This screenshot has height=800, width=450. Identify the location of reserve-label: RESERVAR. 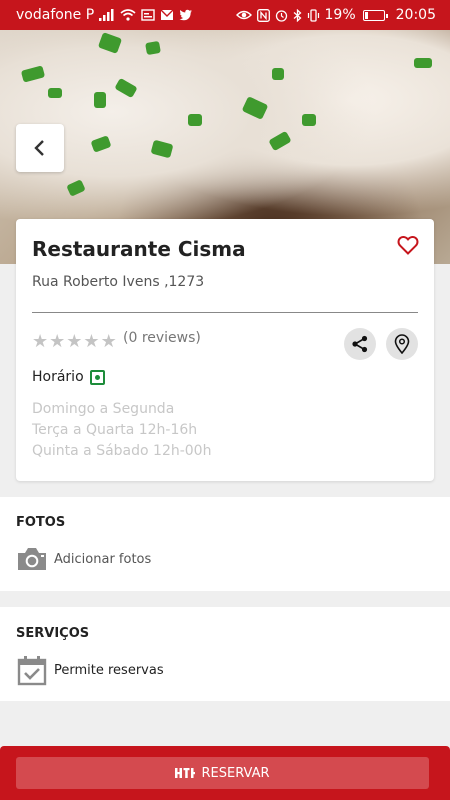
(235, 773).